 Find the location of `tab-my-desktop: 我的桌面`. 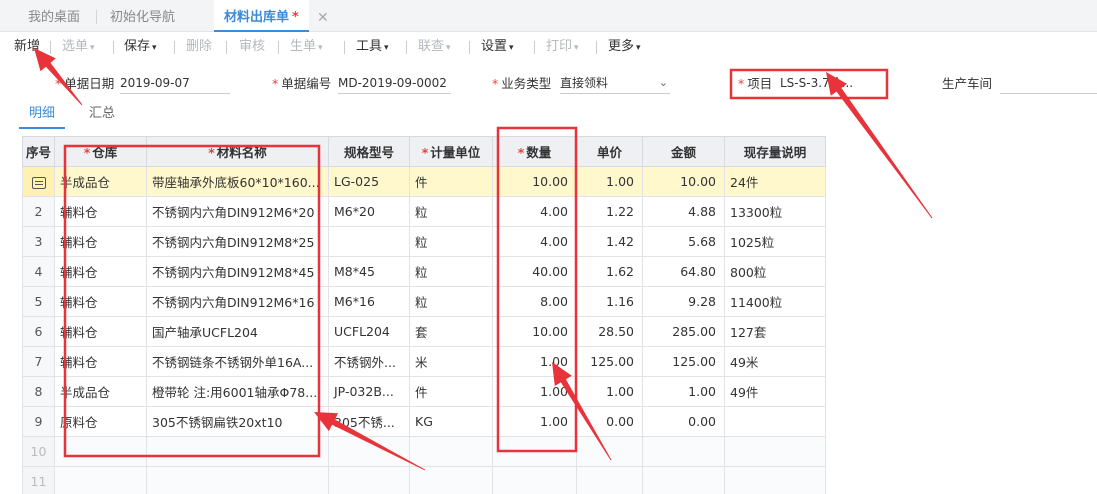

tab-my-desktop: 我的桌面 is located at coordinates (54, 16).